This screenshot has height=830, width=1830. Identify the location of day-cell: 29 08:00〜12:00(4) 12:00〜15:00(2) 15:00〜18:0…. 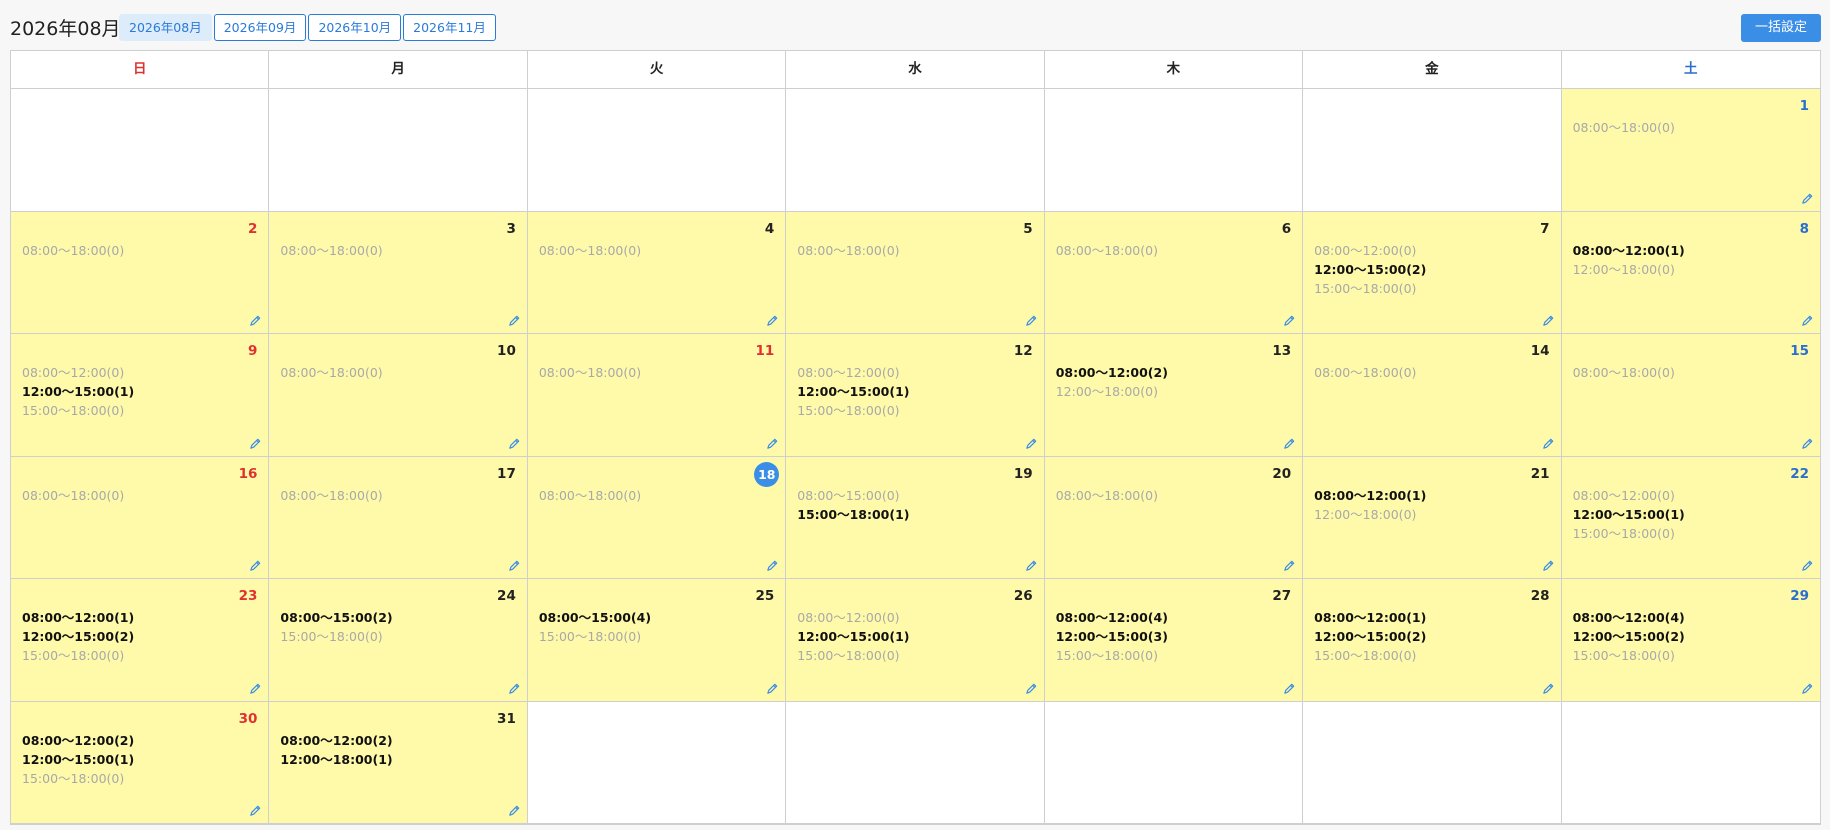
(1690, 640).